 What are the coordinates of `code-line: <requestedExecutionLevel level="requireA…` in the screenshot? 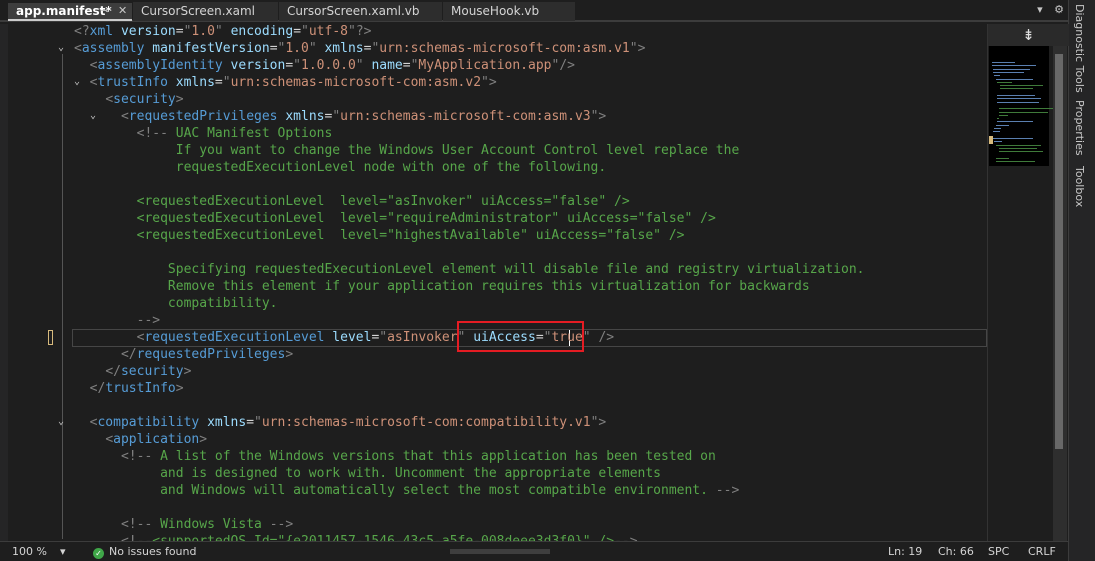 It's located at (395, 218).